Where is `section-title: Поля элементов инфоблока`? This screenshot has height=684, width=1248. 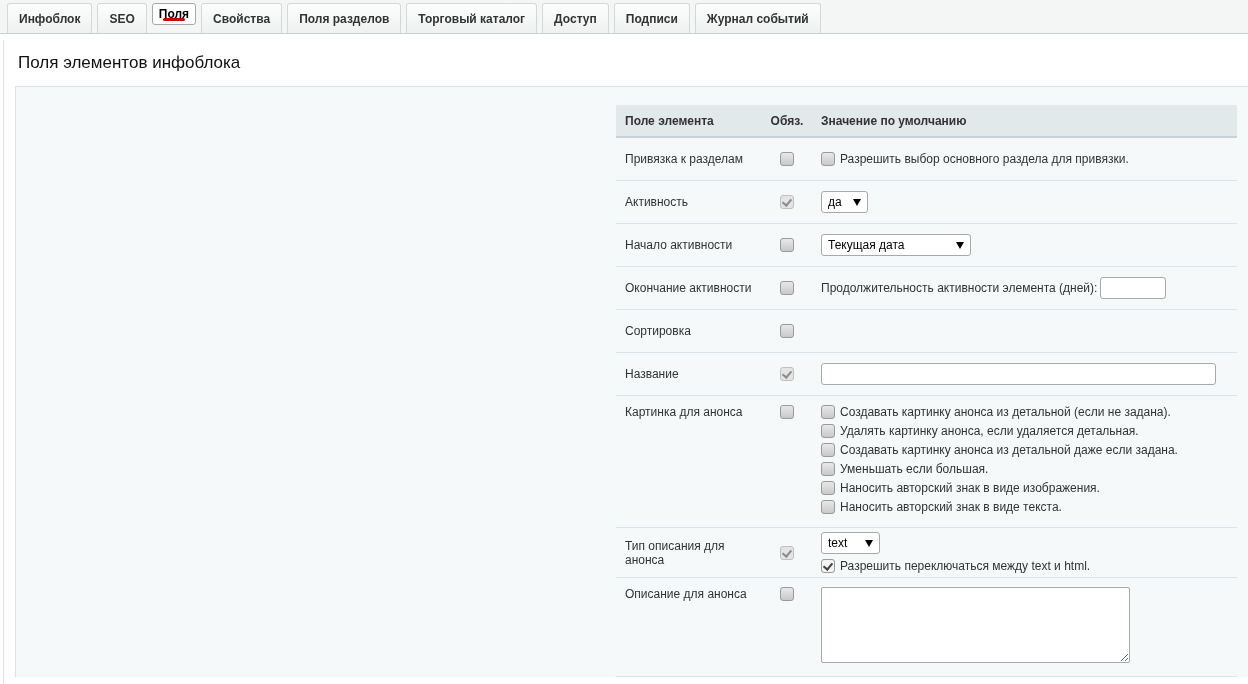
section-title: Поля элементов инфоблока is located at coordinates (129, 63).